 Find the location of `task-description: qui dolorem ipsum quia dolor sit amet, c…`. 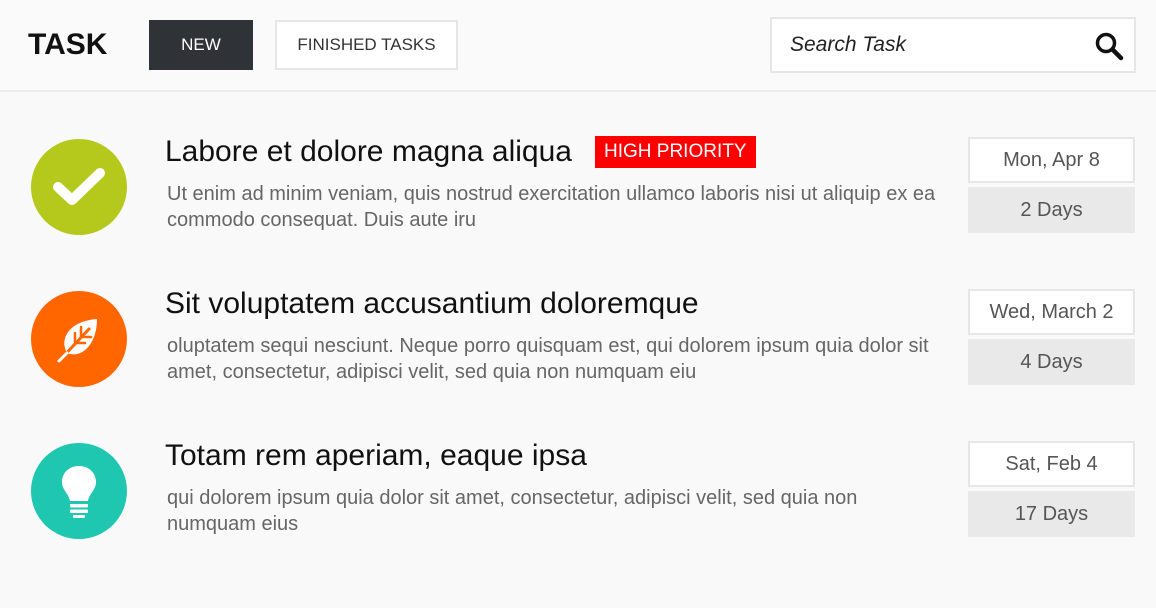

task-description: qui dolorem ipsum quia dolor sit amet, c… is located at coordinates (512, 511).